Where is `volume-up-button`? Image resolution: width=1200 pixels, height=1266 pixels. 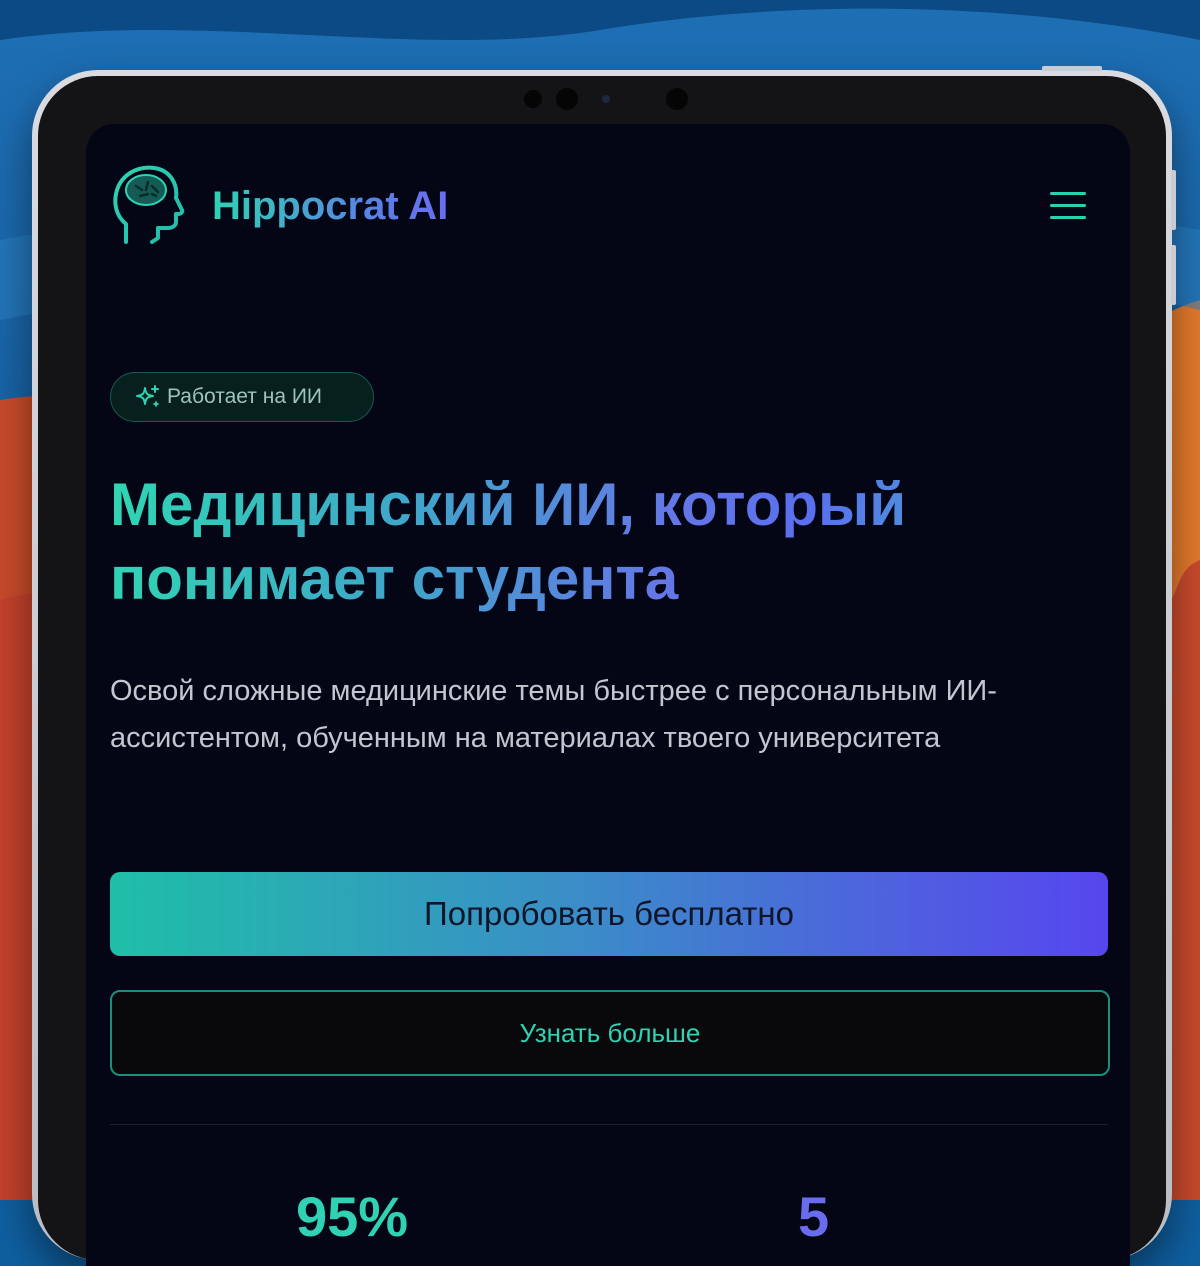
volume-up-button is located at coordinates (1173, 200).